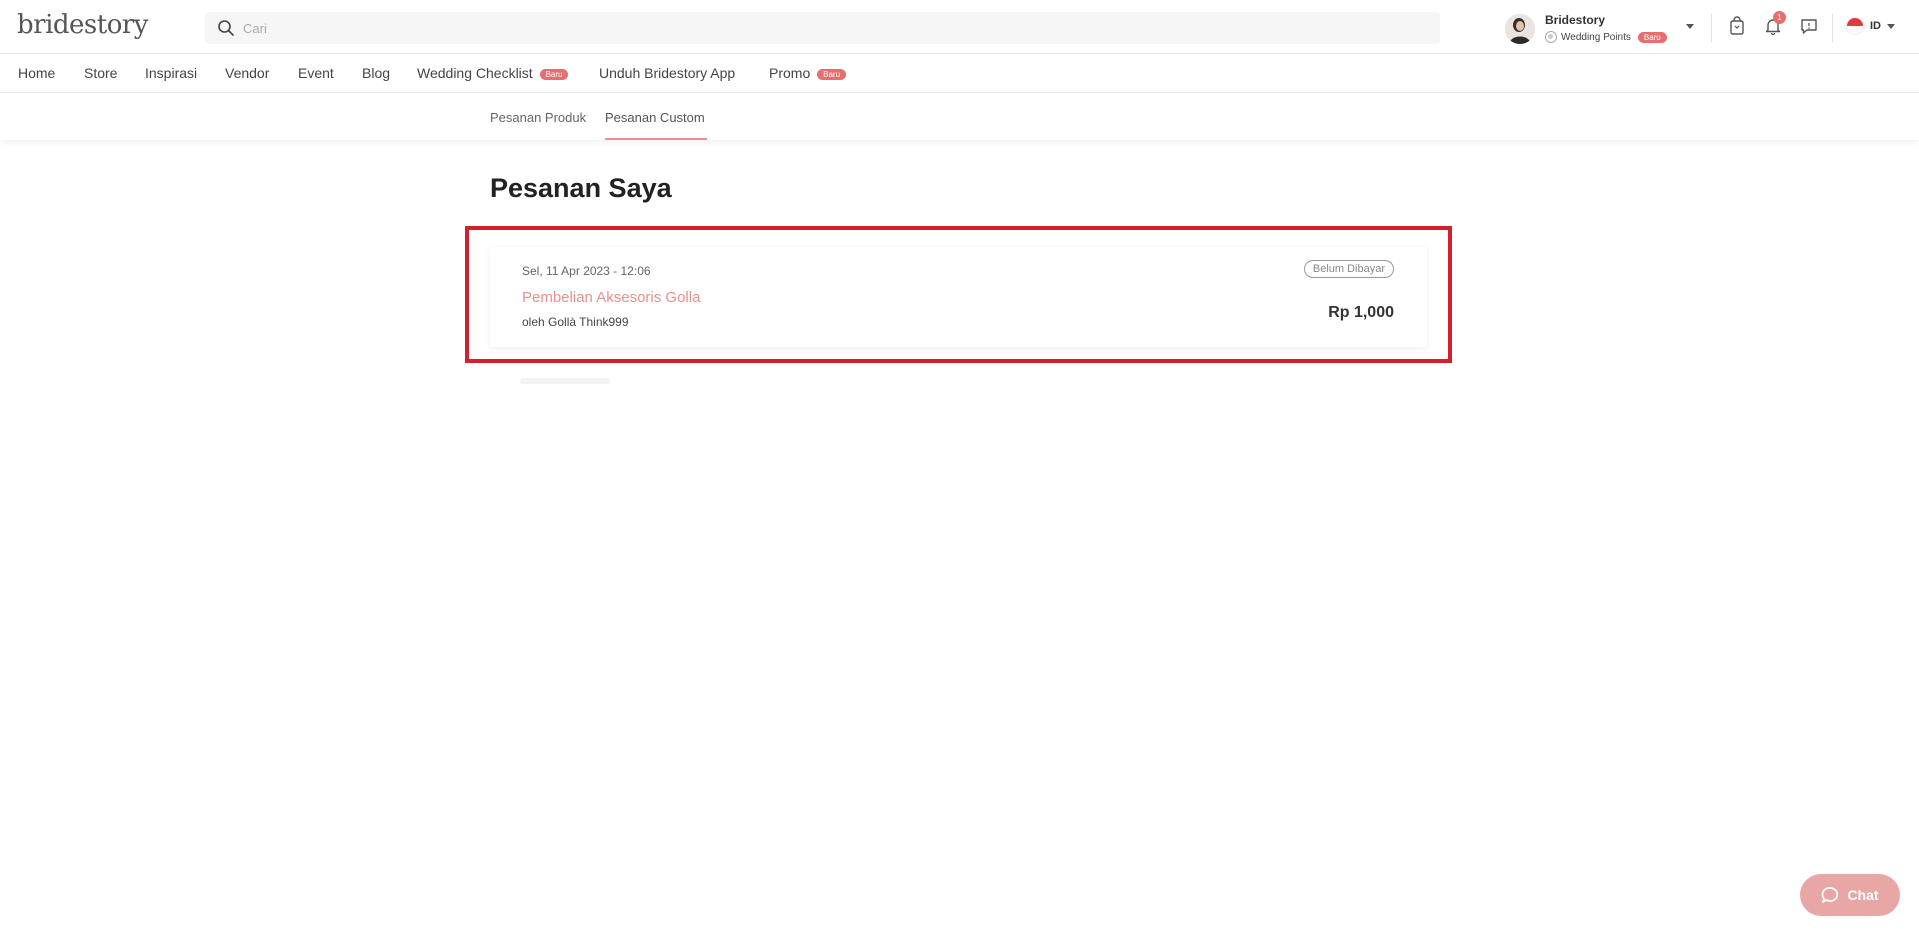  I want to click on nav-item-label: Unduh Bridestory App, so click(667, 73).